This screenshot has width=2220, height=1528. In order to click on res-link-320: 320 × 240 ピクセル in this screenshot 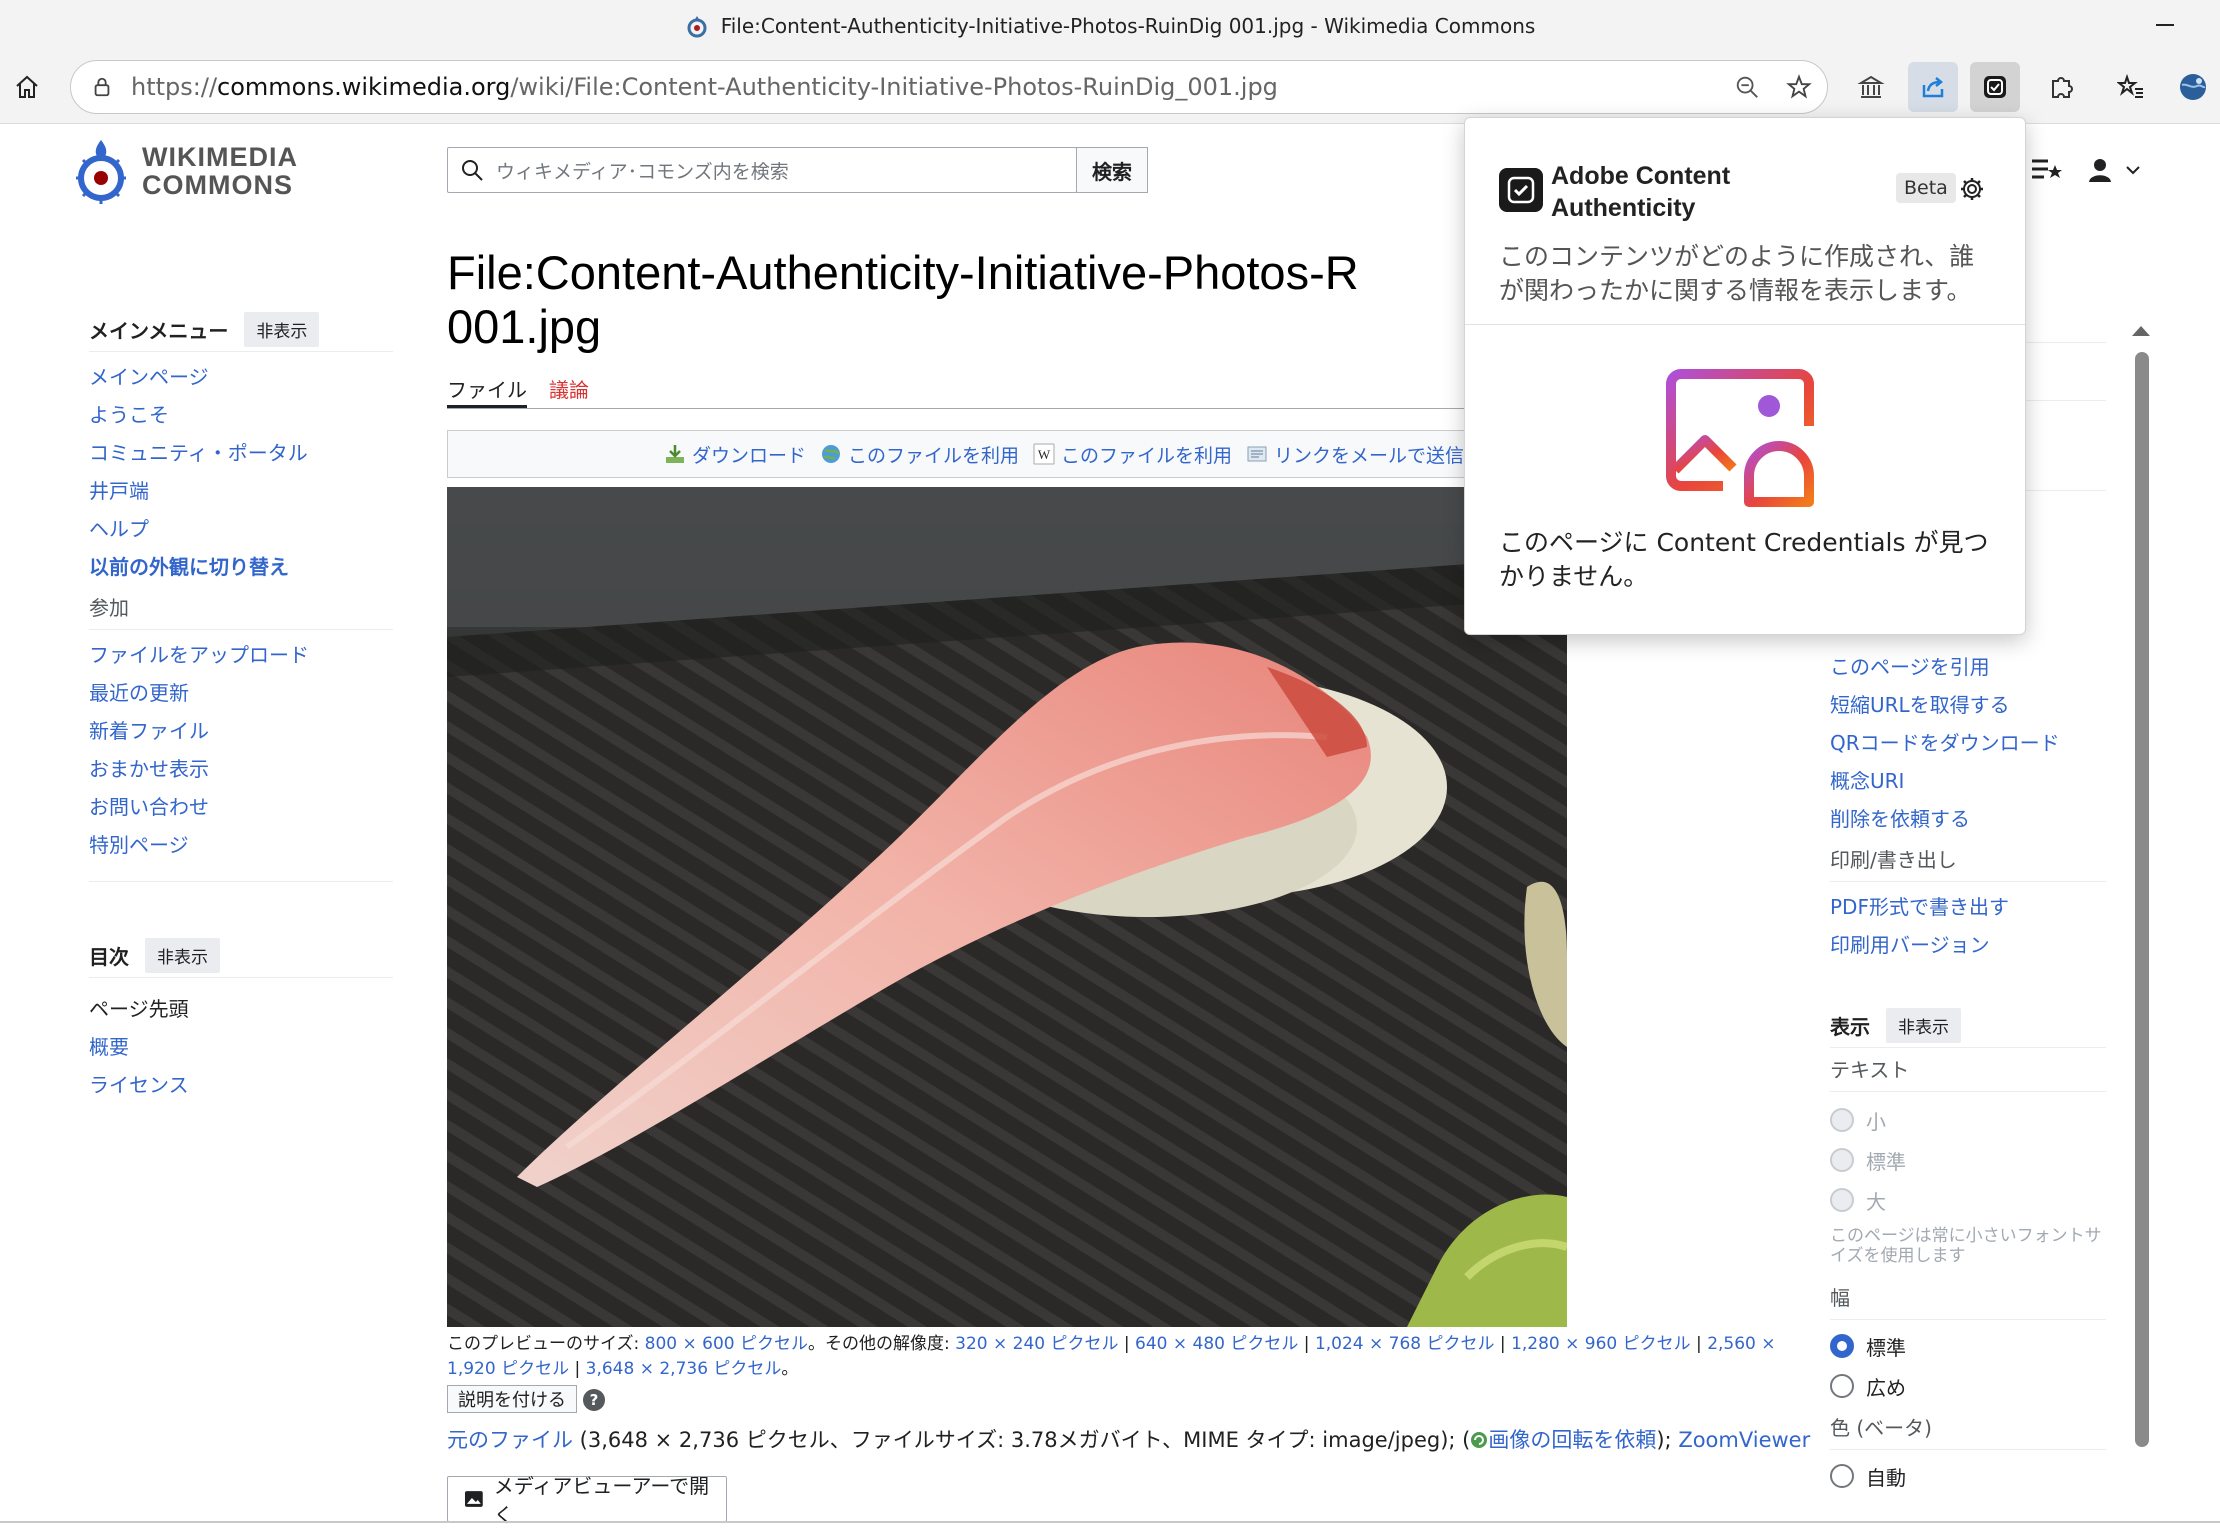, I will do `click(1036, 1344)`.